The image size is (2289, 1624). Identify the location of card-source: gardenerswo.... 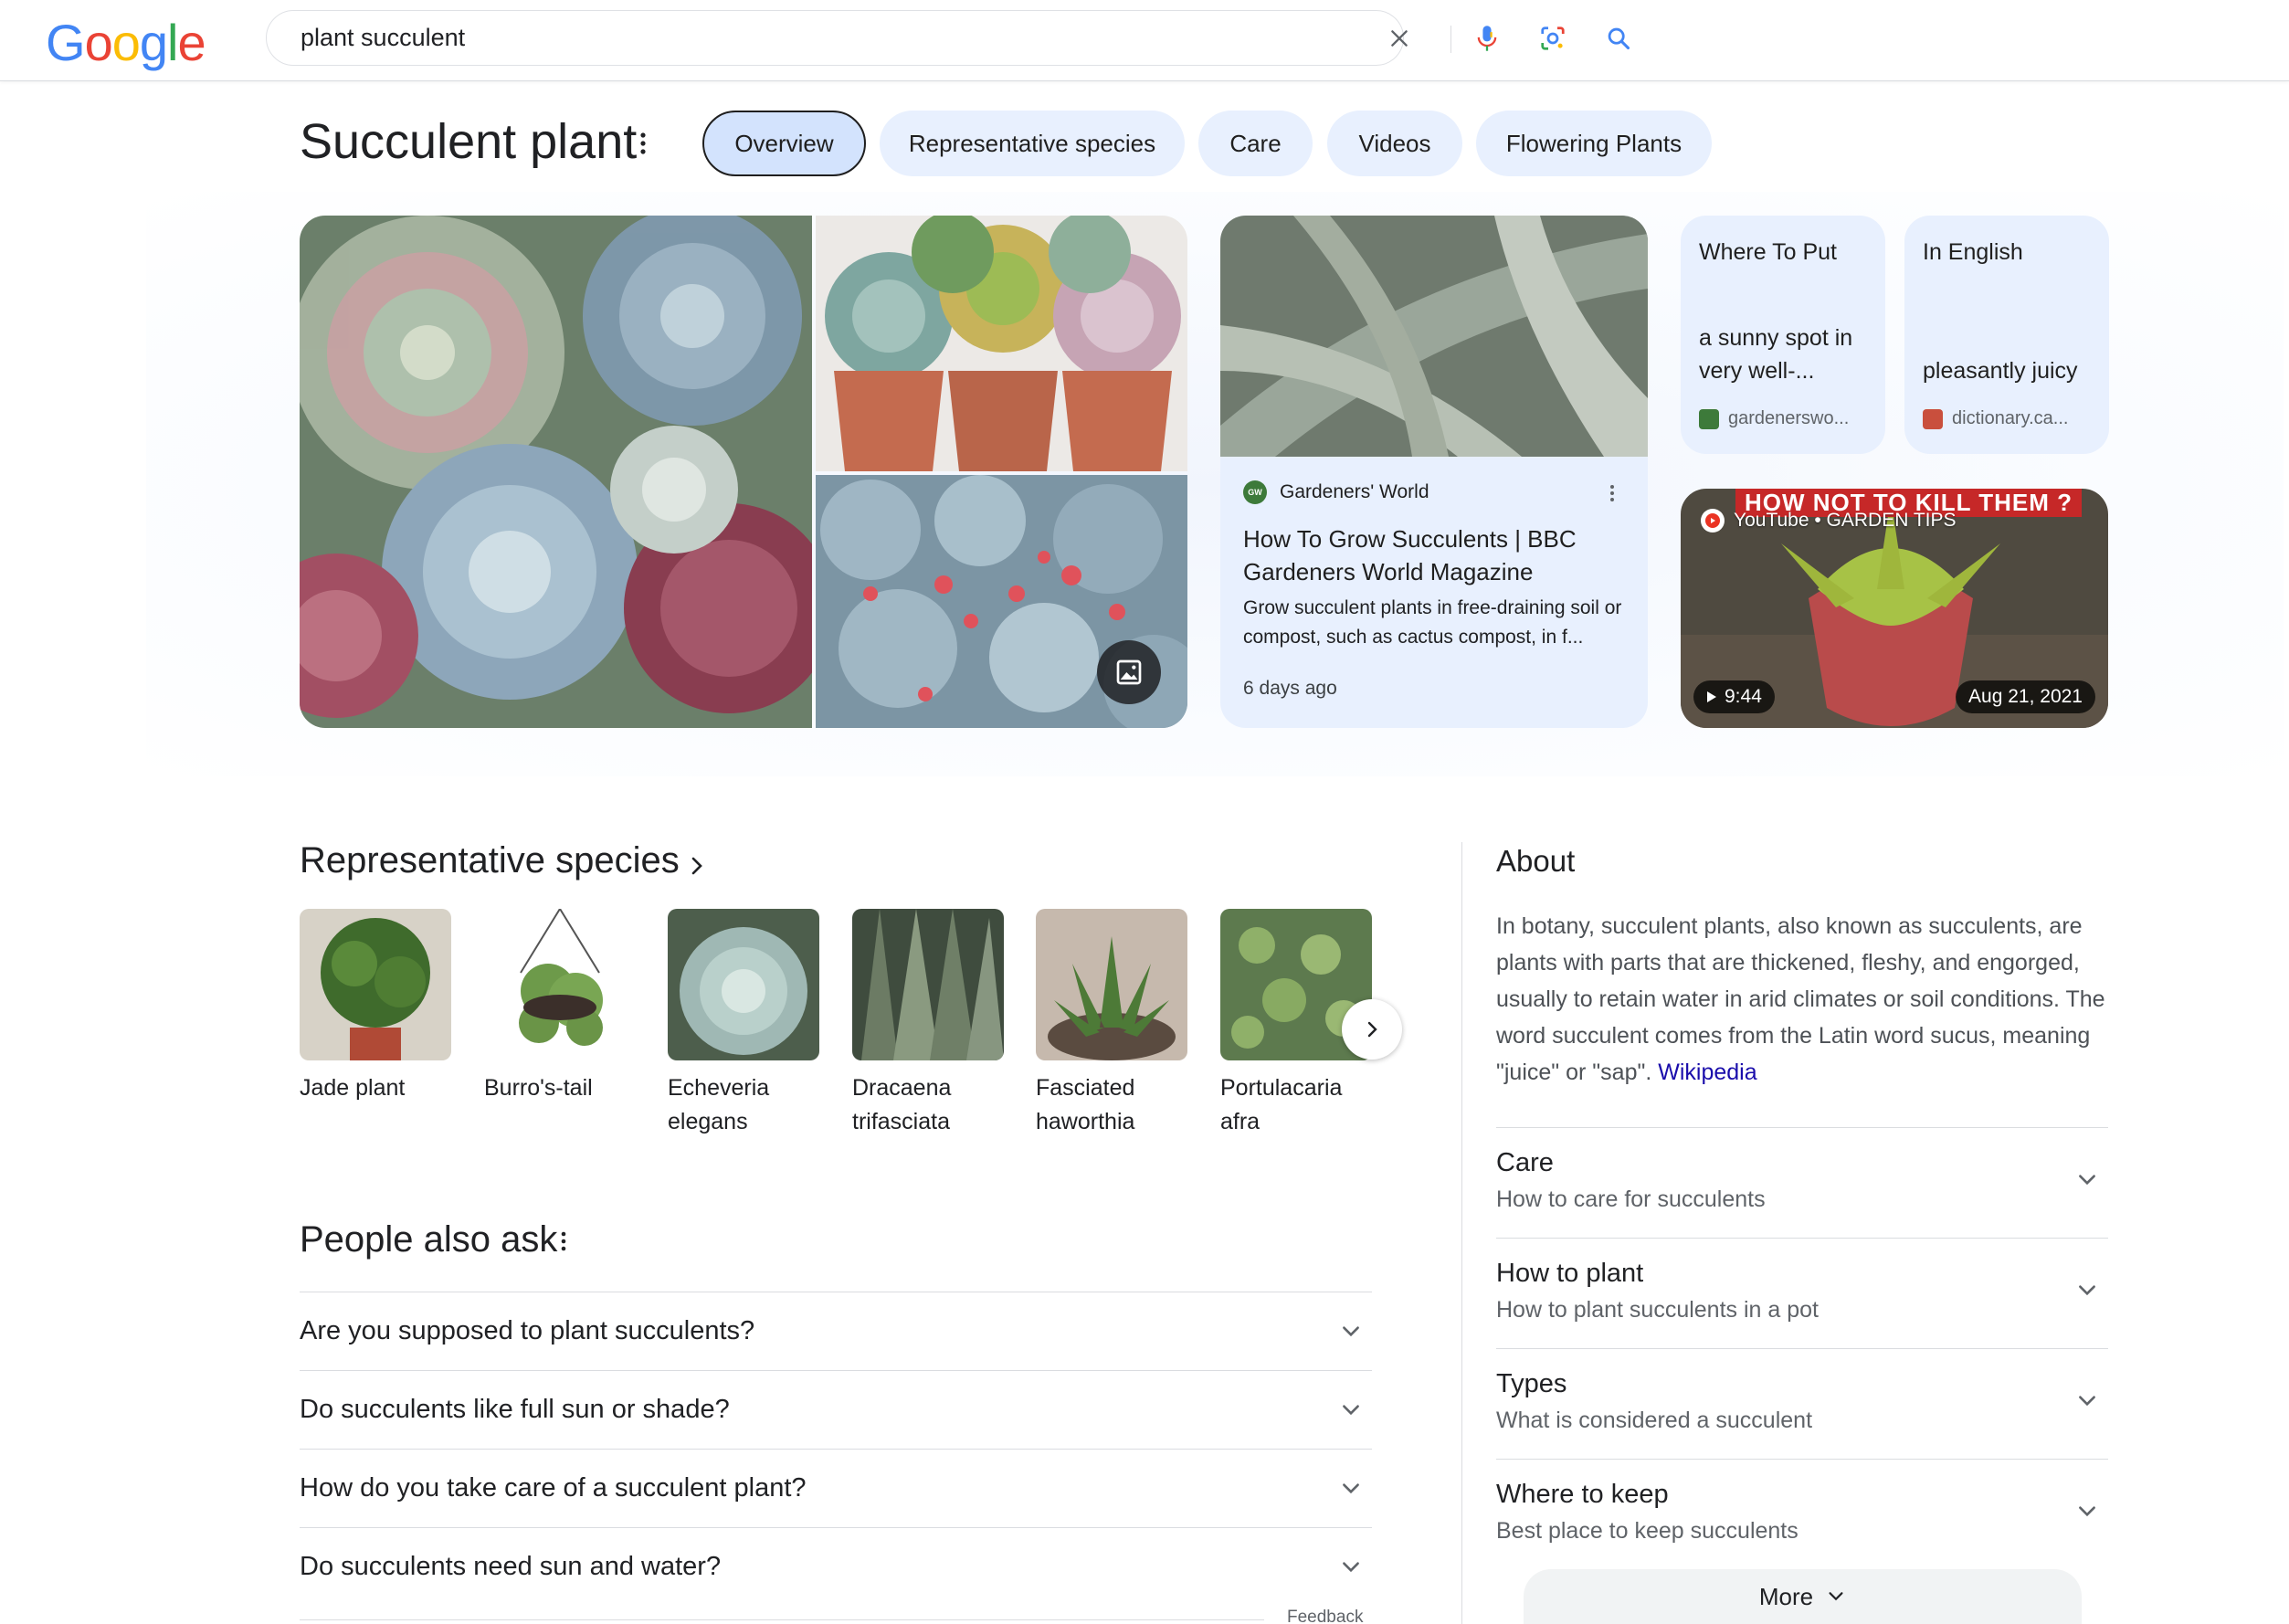
(1774, 419).